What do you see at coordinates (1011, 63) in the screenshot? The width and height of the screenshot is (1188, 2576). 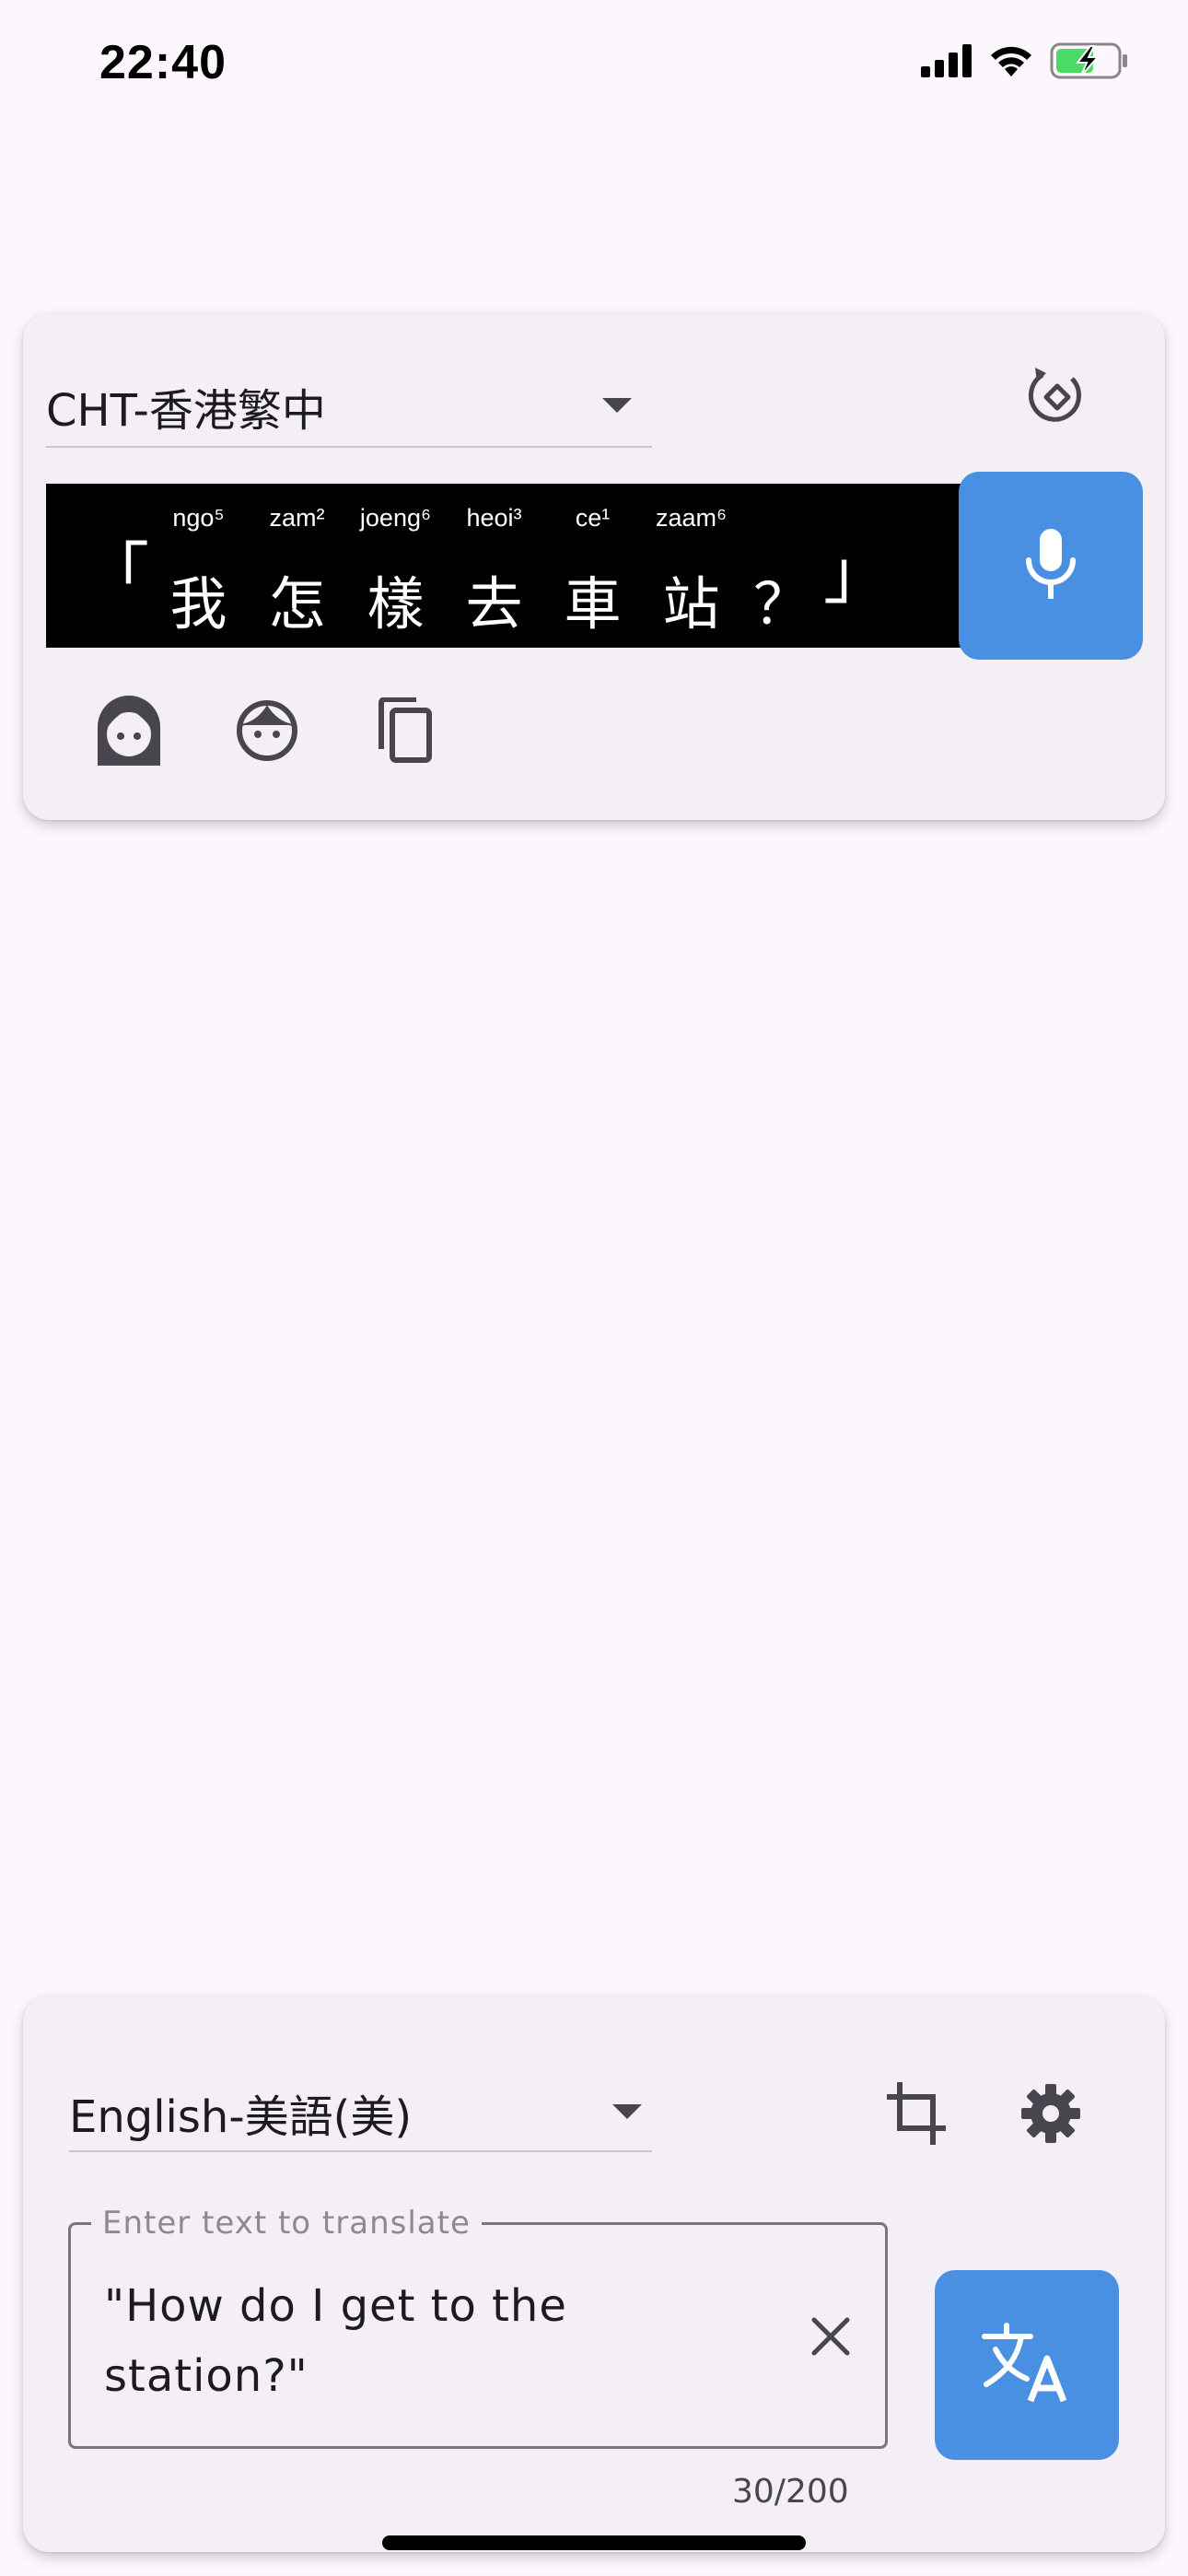 I see `wifi-icon` at bounding box center [1011, 63].